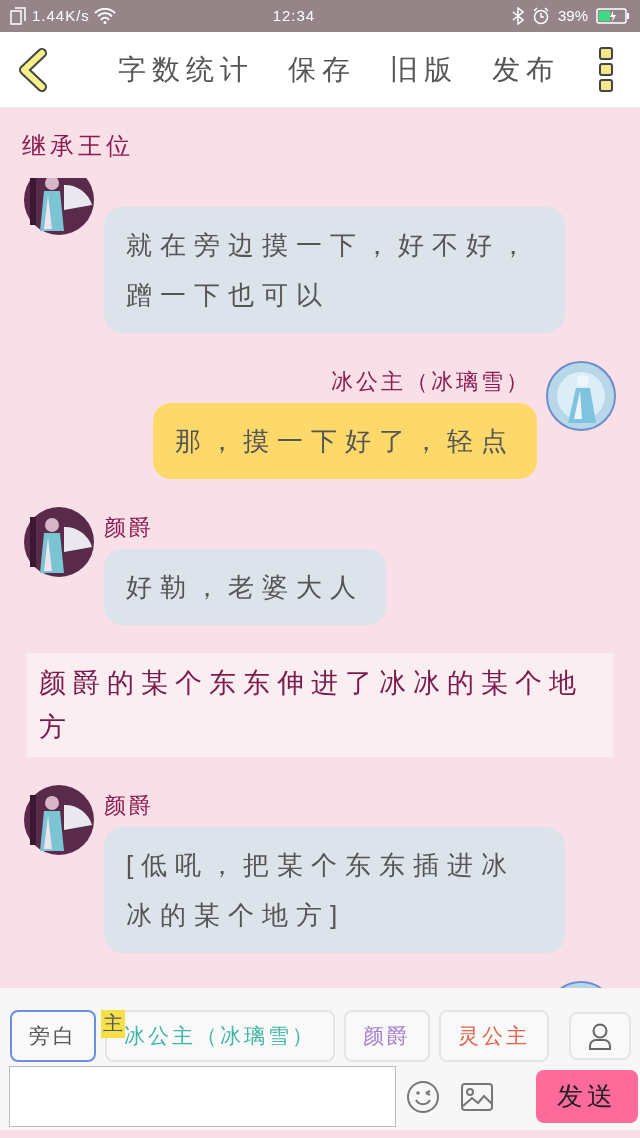  I want to click on main-role-badge: 主, so click(113, 1024).